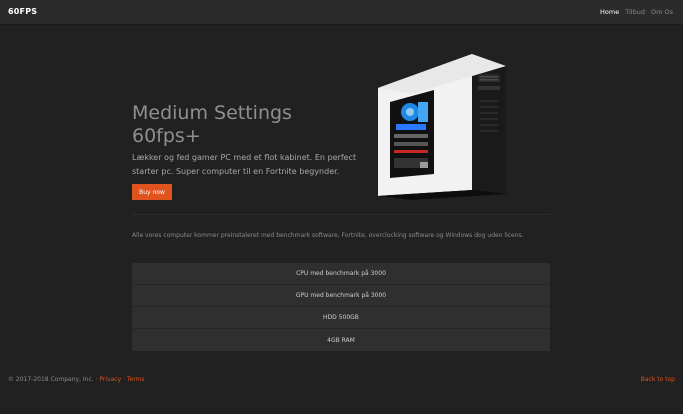 This screenshot has height=414, width=683. Describe the element at coordinates (609, 12) in the screenshot. I see `nav-link-home: Home` at that location.